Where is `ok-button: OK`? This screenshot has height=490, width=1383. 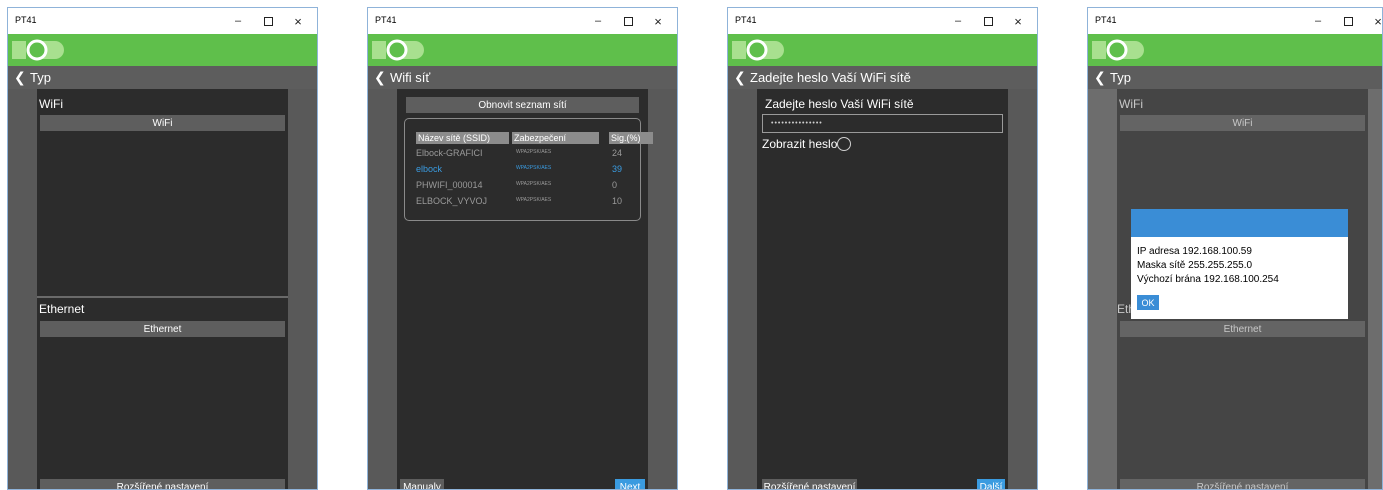 ok-button: OK is located at coordinates (1148, 302).